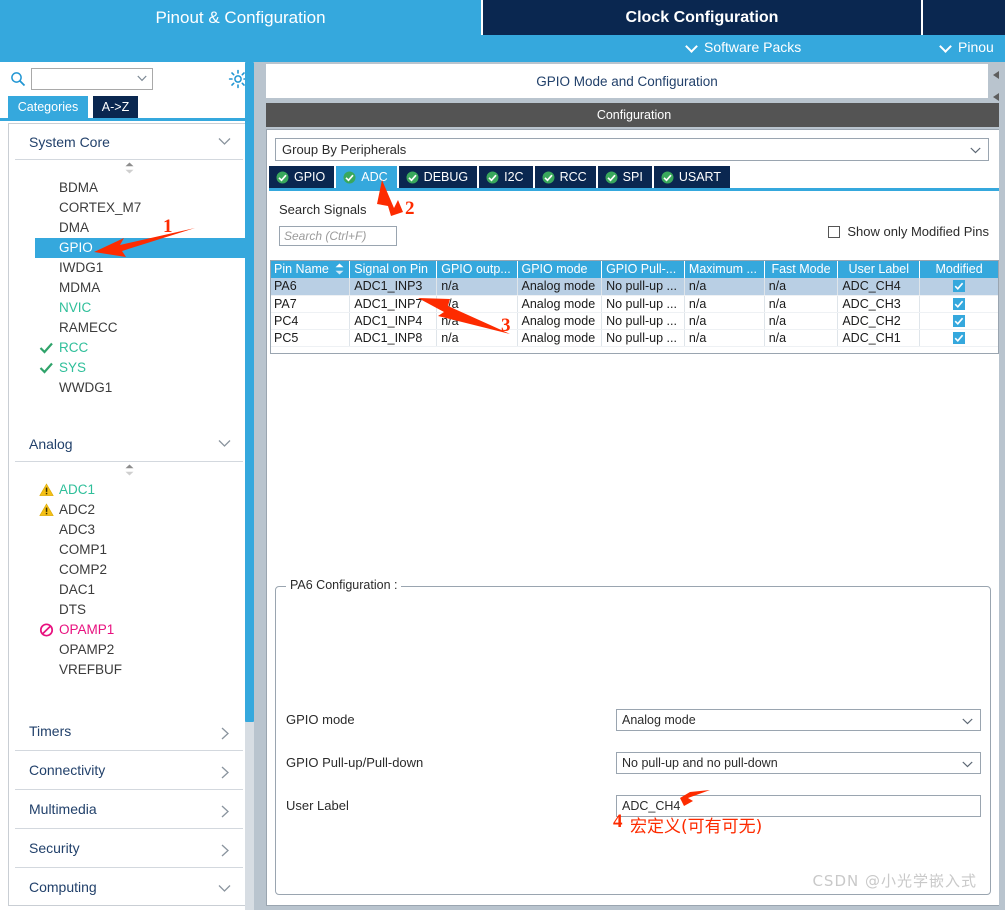 The width and height of the screenshot is (1005, 910). Describe the element at coordinates (83, 549) in the screenshot. I see `item-label: COMP1` at that location.